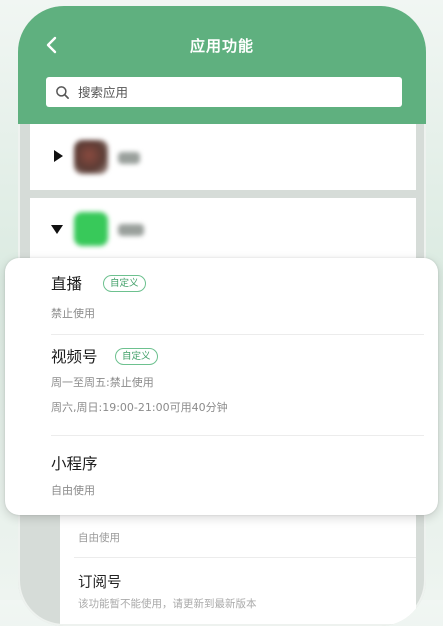 This screenshot has height=626, width=443. Describe the element at coordinates (100, 581) in the screenshot. I see `feature-title: 订阅号` at that location.